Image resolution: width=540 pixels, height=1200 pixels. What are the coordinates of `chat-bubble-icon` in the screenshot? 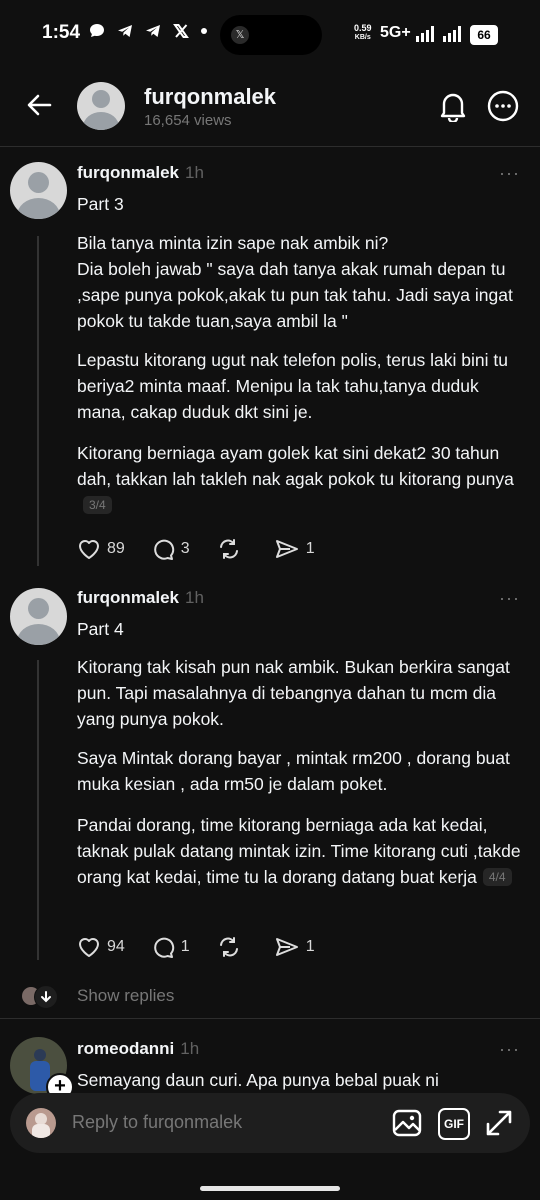 It's located at (97, 30).